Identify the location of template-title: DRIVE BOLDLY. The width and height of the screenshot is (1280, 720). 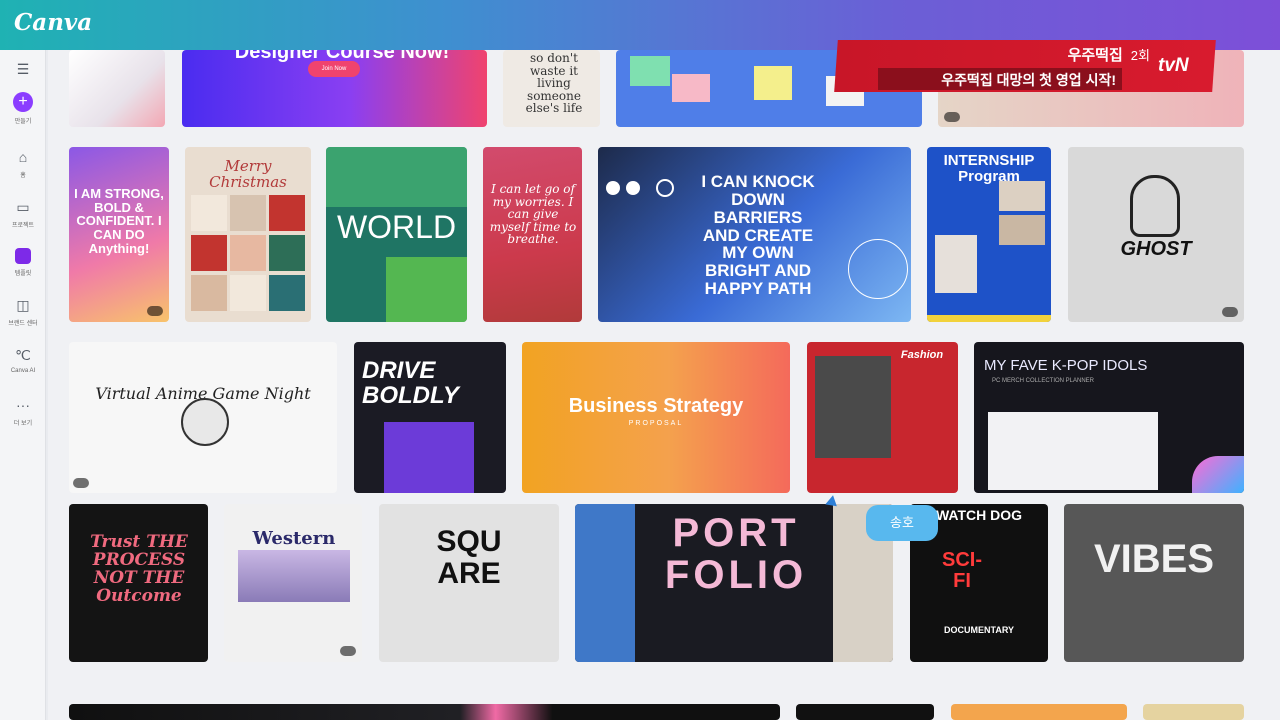
(410, 383).